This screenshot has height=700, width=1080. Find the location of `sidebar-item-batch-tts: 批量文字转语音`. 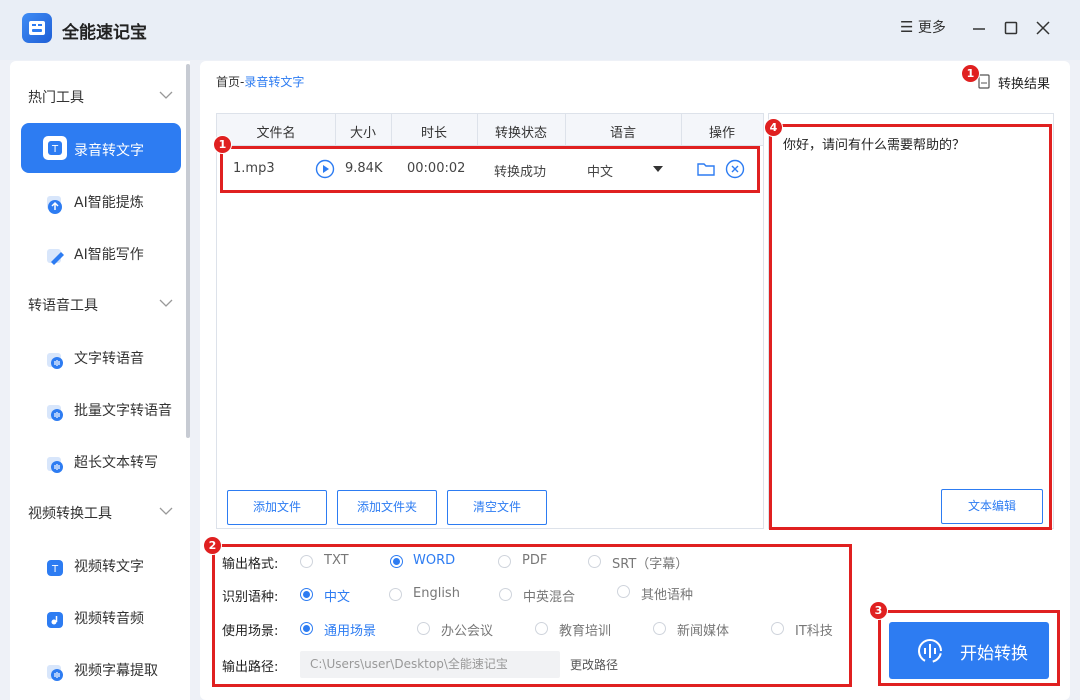

sidebar-item-batch-tts: 批量文字转语音 is located at coordinates (123, 410).